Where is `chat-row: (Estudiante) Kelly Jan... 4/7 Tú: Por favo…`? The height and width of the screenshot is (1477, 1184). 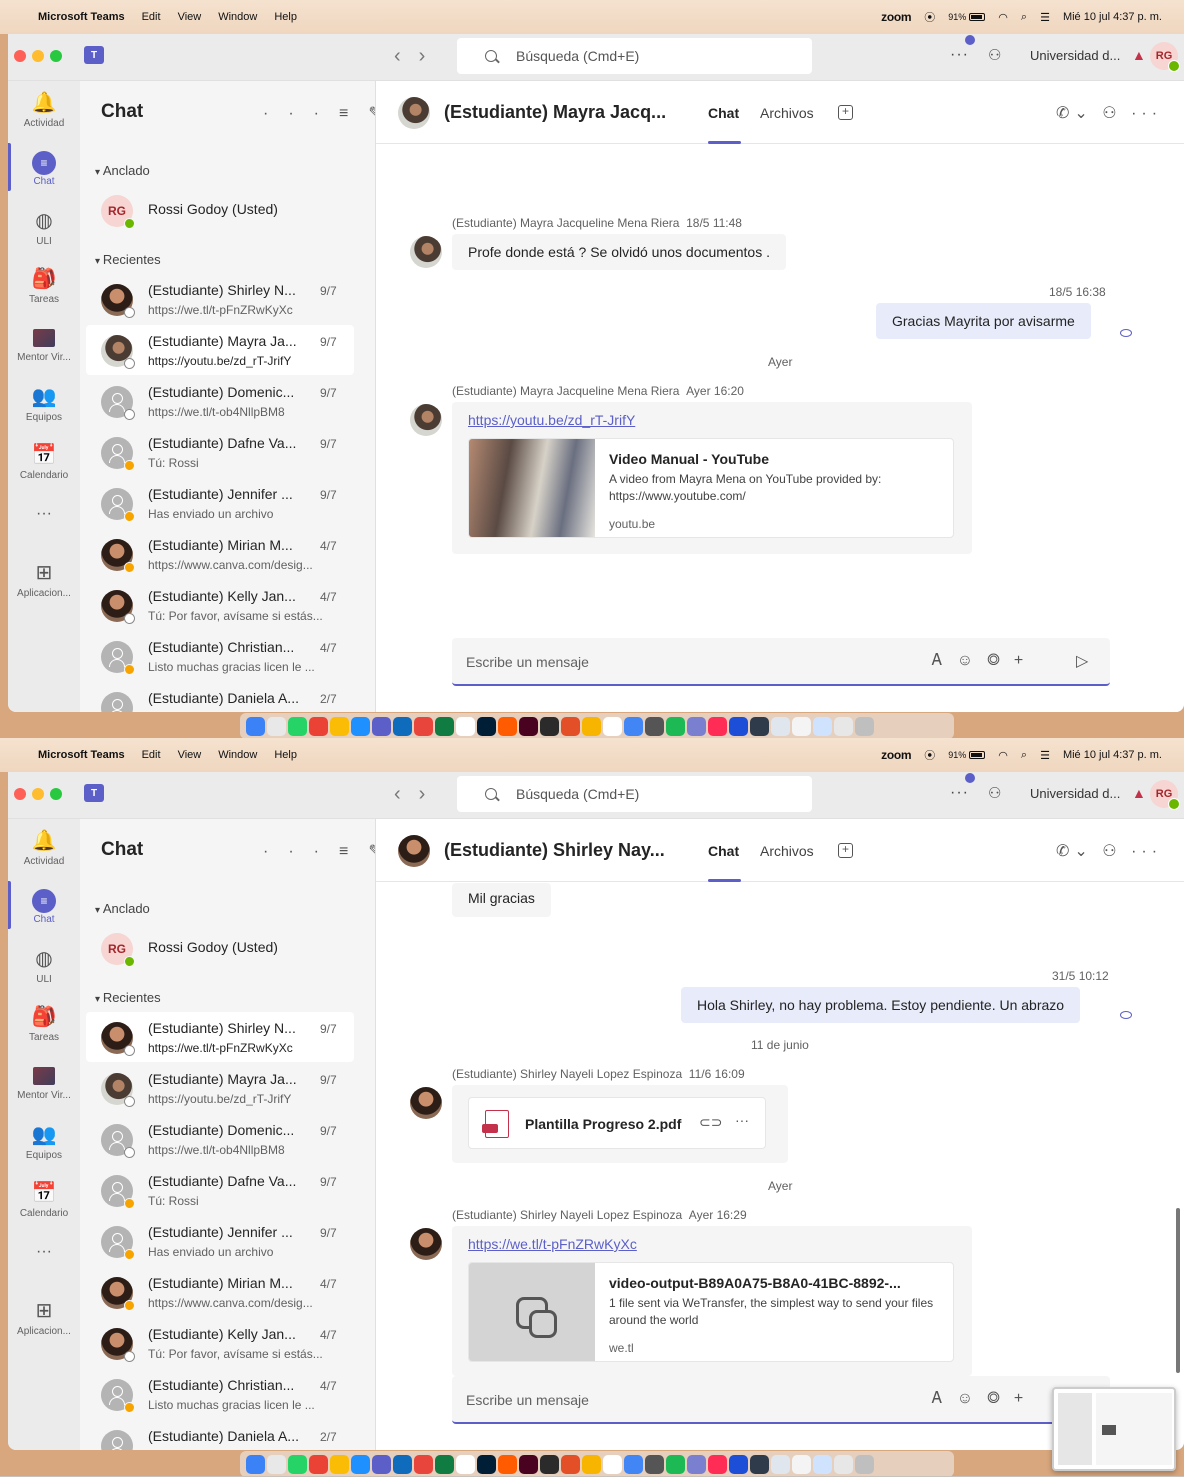
chat-row: (Estudiante) Kelly Jan... 4/7 Tú: Por favo… is located at coordinates (220, 1343).